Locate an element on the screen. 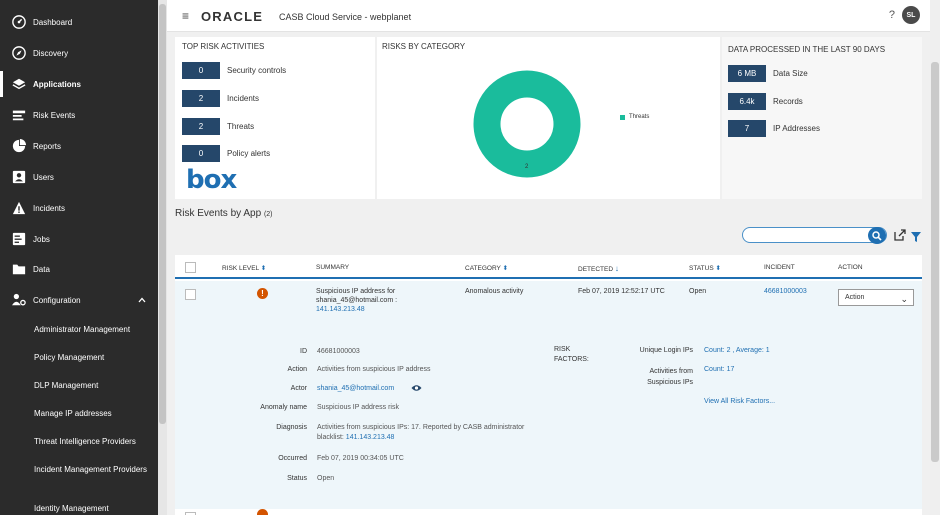  table-row is located at coordinates (548, 512).